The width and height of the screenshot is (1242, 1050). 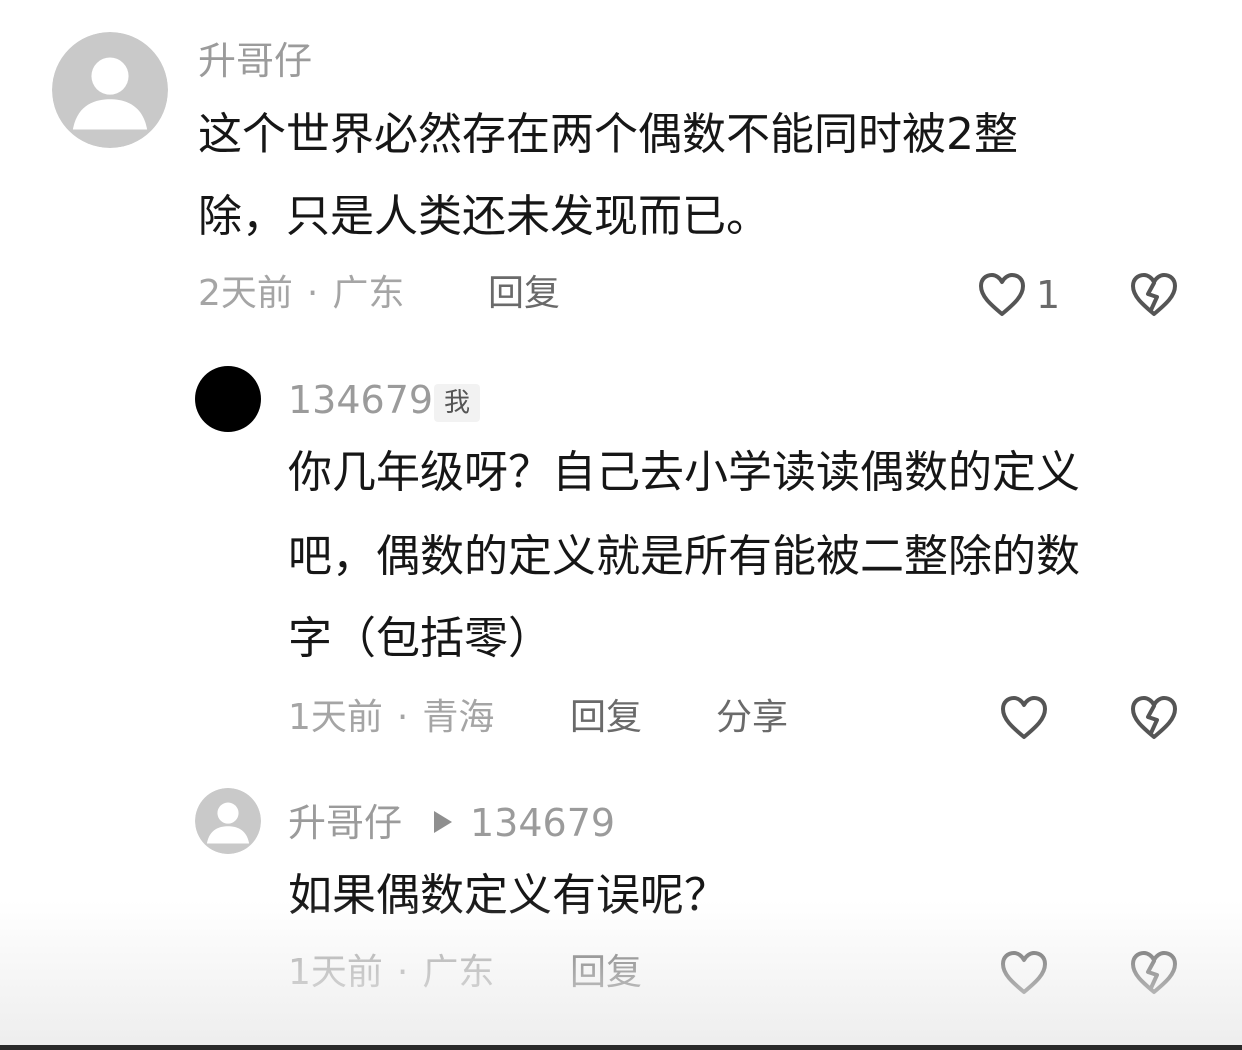 What do you see at coordinates (484, 216) in the screenshot?
I see `comment-text-line: 除，只是人类还未发现而已。` at bounding box center [484, 216].